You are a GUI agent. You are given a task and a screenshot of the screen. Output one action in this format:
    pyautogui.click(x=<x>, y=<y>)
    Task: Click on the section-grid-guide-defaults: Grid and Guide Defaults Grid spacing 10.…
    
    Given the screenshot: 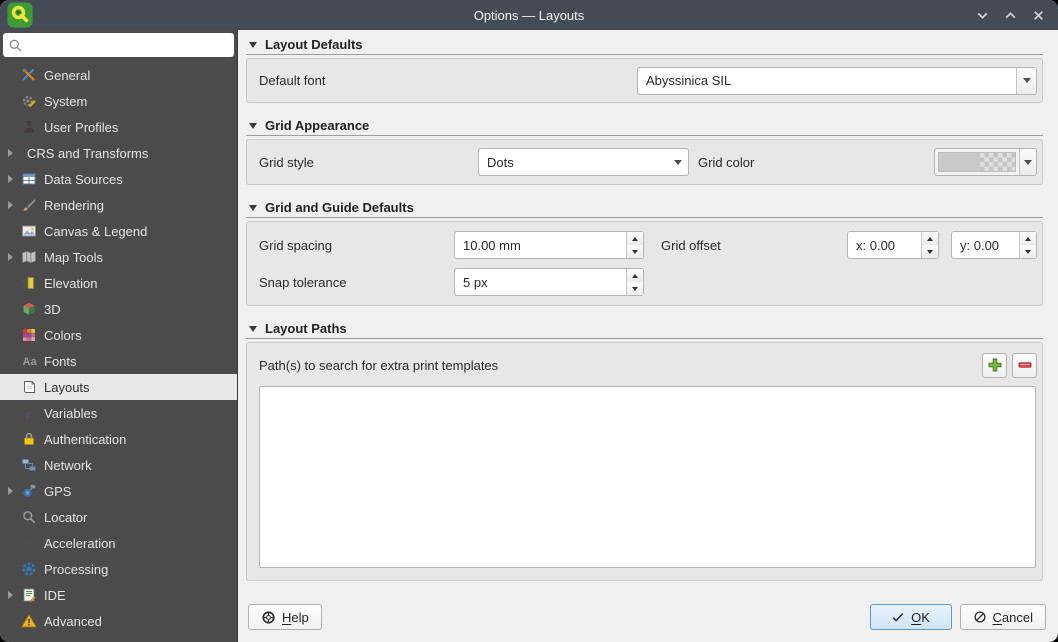 What is the action you would take?
    pyautogui.click(x=644, y=252)
    